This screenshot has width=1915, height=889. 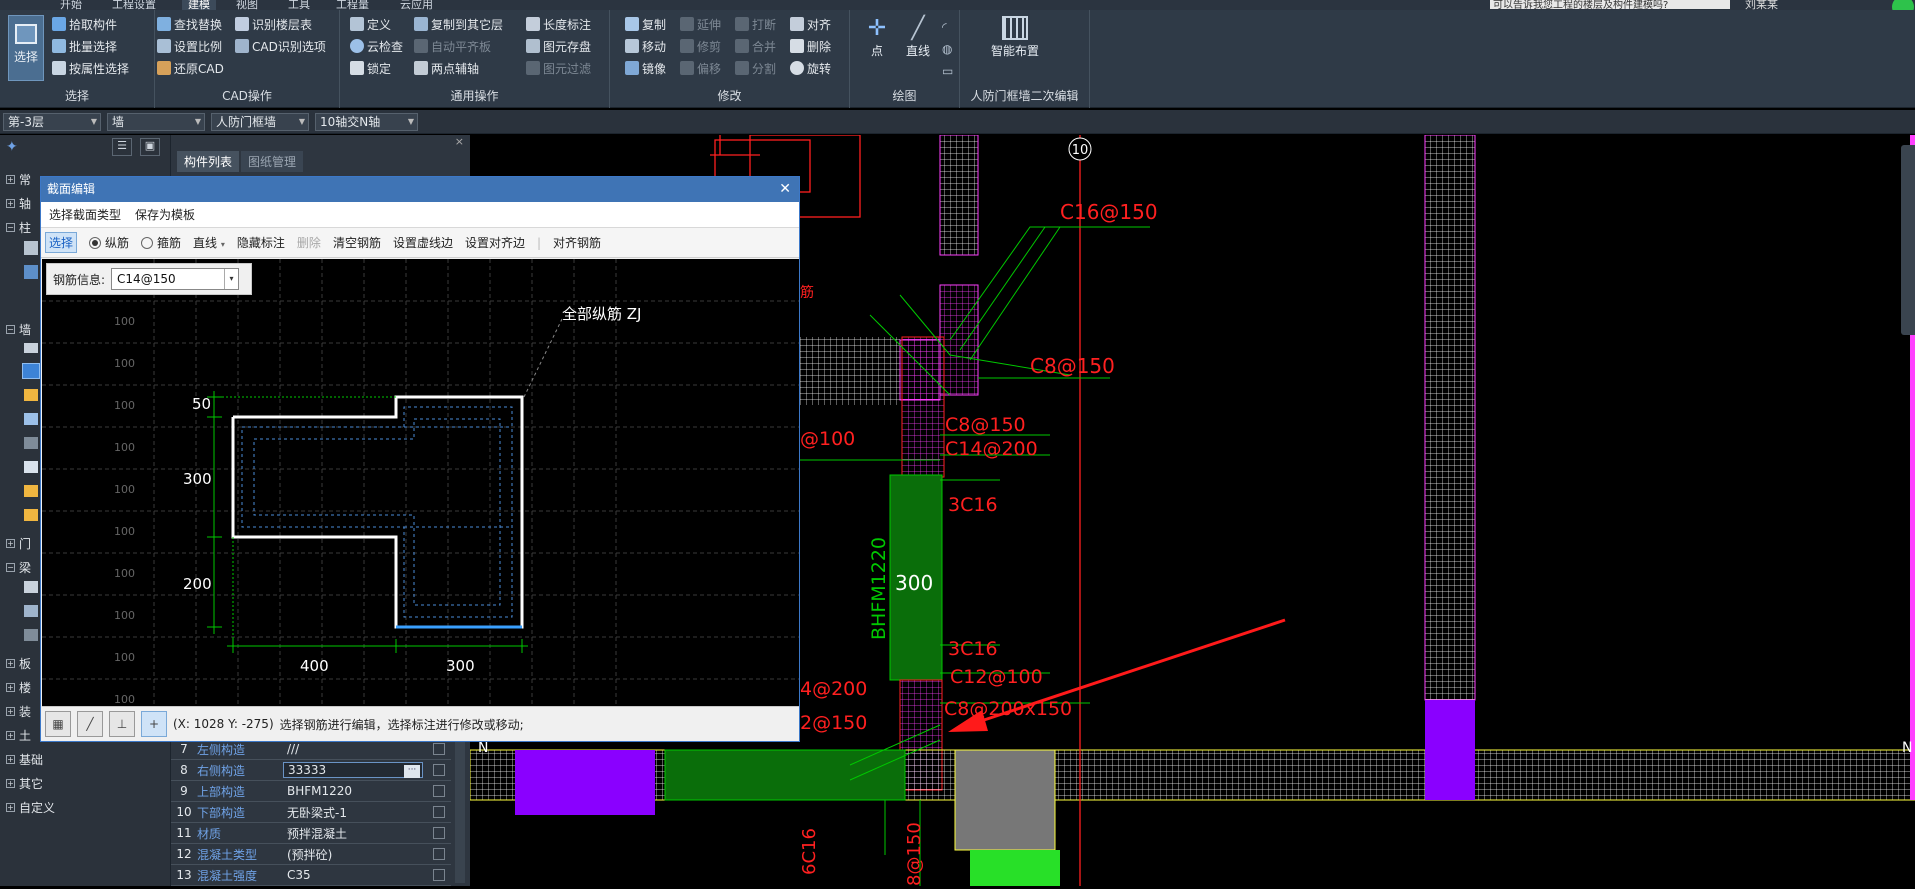 What do you see at coordinates (412, 771) in the screenshot?
I see `ellipsis-button: ···` at bounding box center [412, 771].